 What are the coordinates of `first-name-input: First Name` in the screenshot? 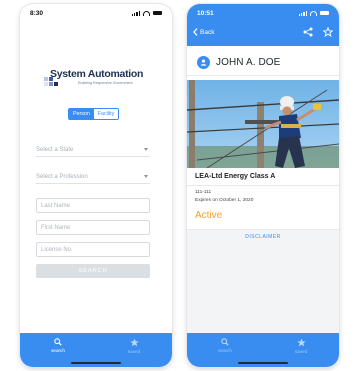 It's located at (93, 227).